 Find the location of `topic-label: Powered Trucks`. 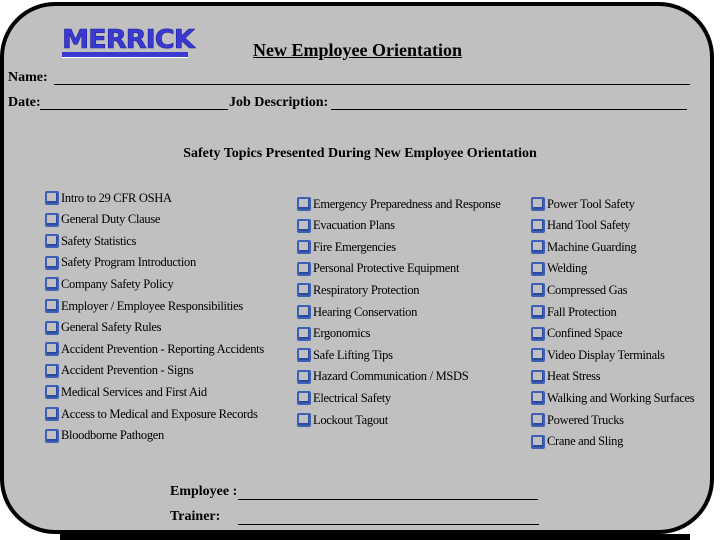

topic-label: Powered Trucks is located at coordinates (585, 419).